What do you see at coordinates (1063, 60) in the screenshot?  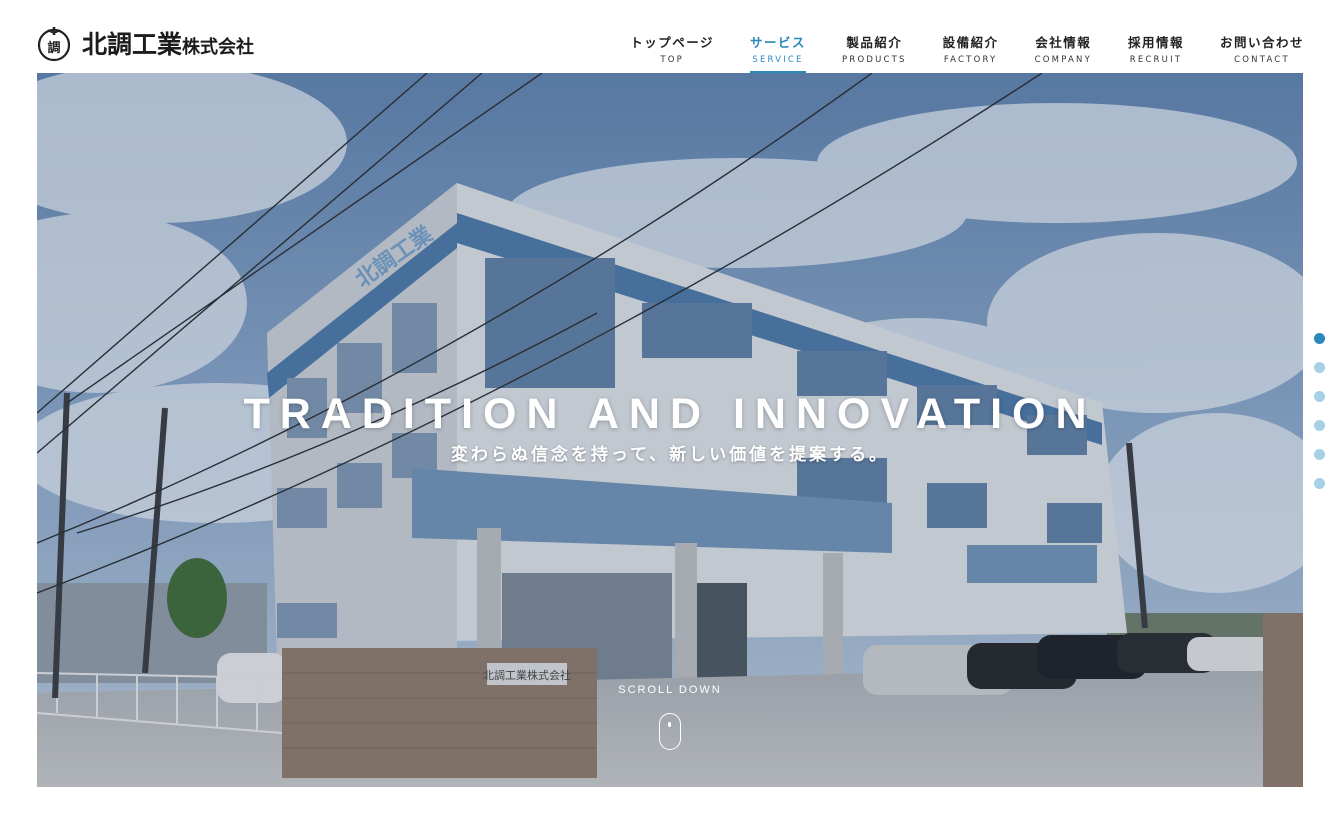 I see `nav-label-en: COMPANY` at bounding box center [1063, 60].